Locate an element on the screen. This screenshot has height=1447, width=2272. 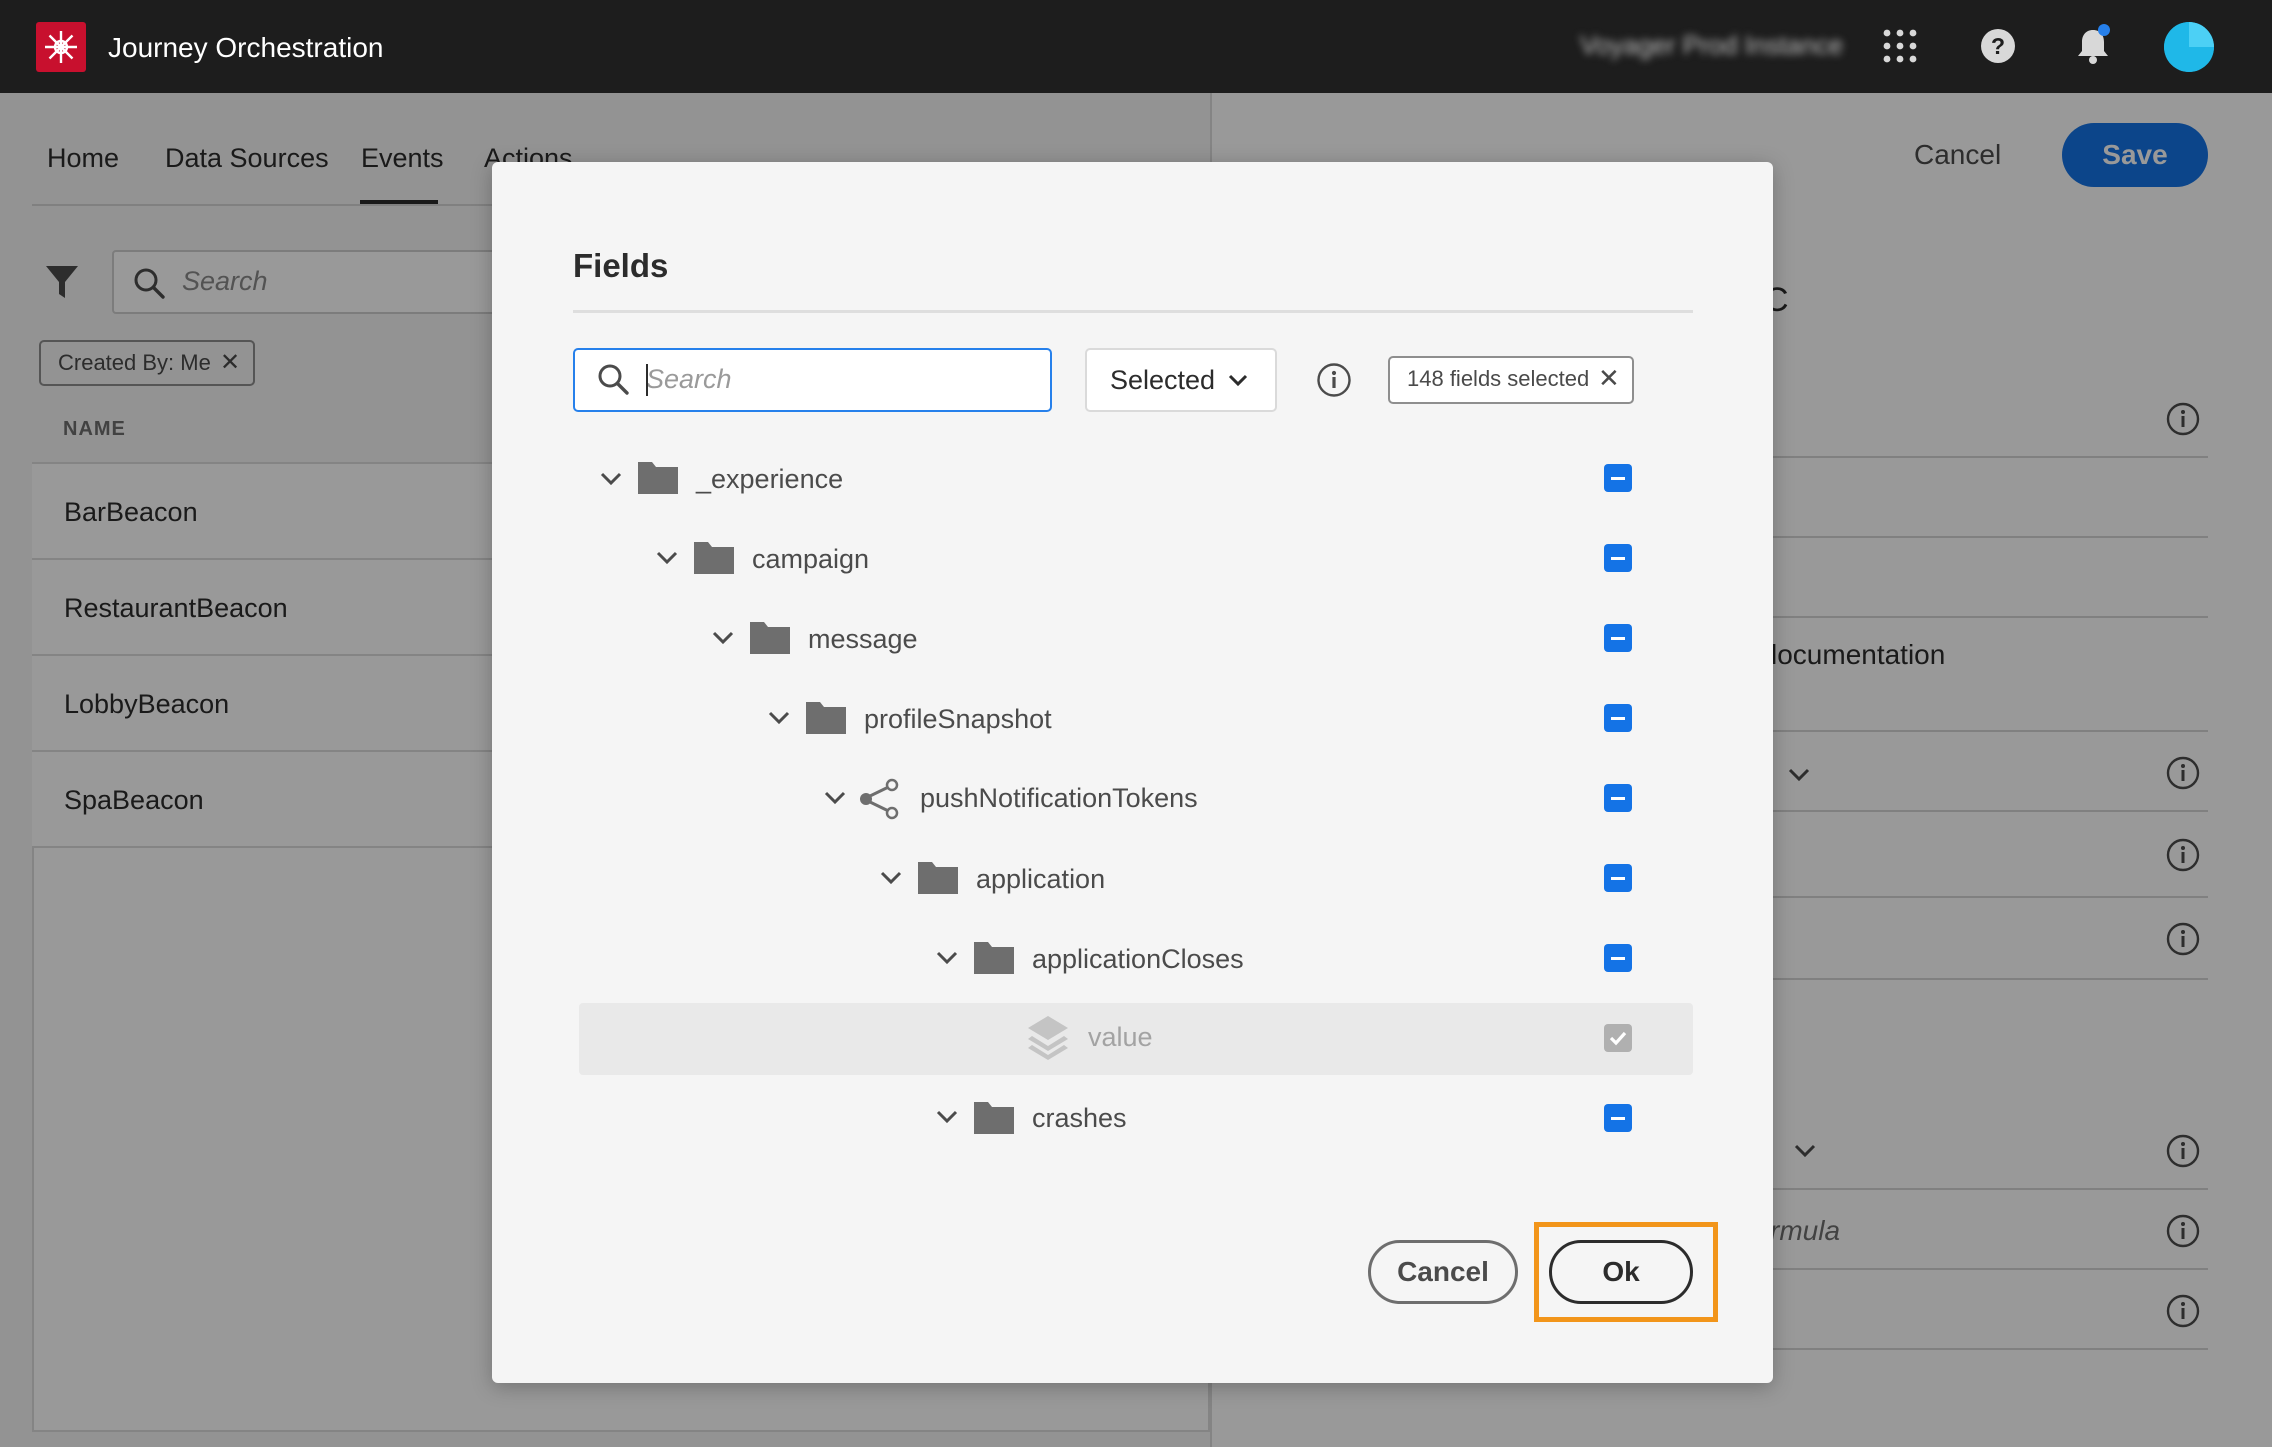
dialog-title: Fields is located at coordinates (621, 265).